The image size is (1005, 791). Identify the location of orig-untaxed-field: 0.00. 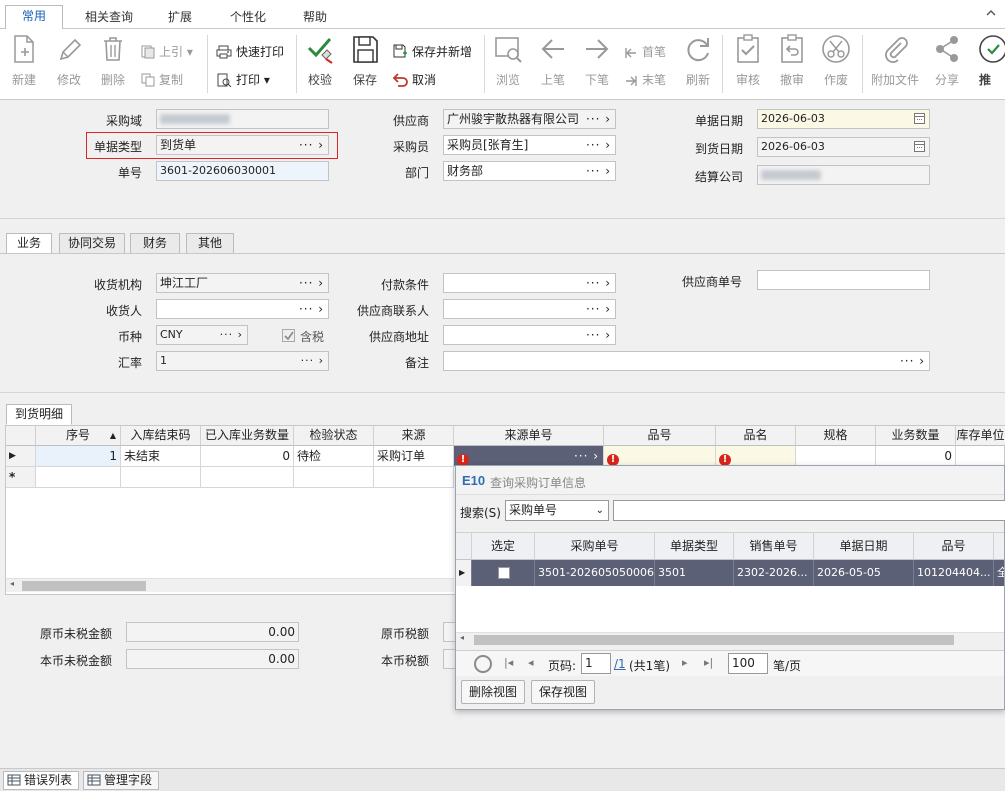
(212, 632).